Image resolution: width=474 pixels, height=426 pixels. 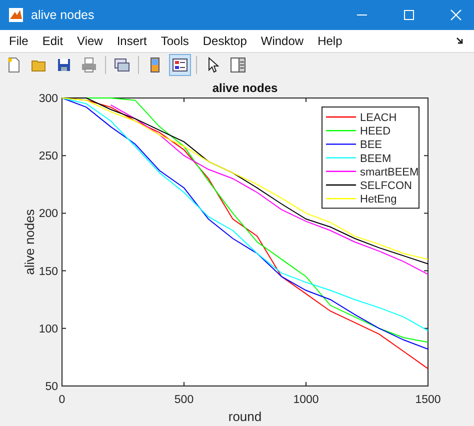 I want to click on tick-label: 100, so click(x=48, y=329).